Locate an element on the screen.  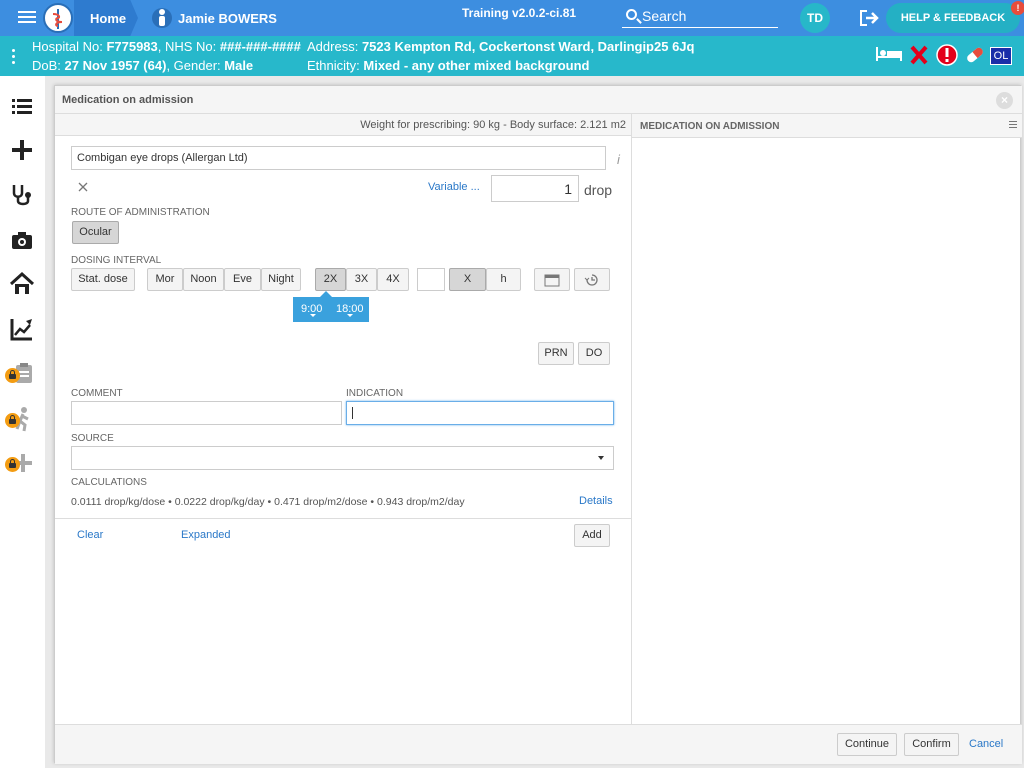
comment-input is located at coordinates (206, 413).